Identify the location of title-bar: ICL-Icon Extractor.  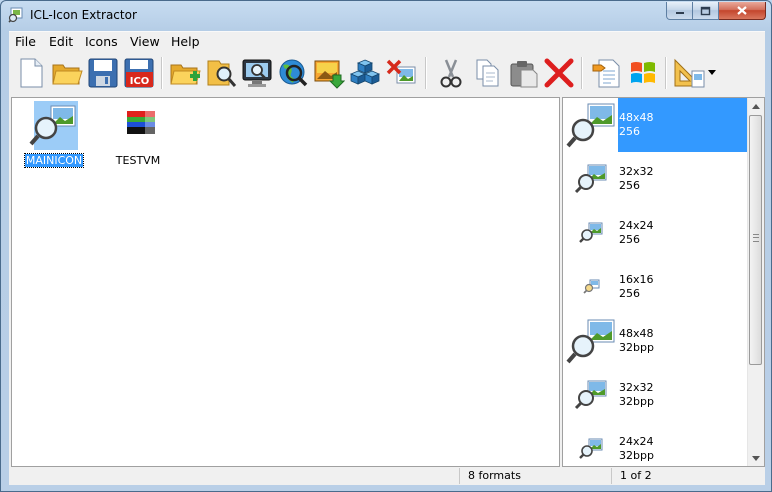
(386, 15).